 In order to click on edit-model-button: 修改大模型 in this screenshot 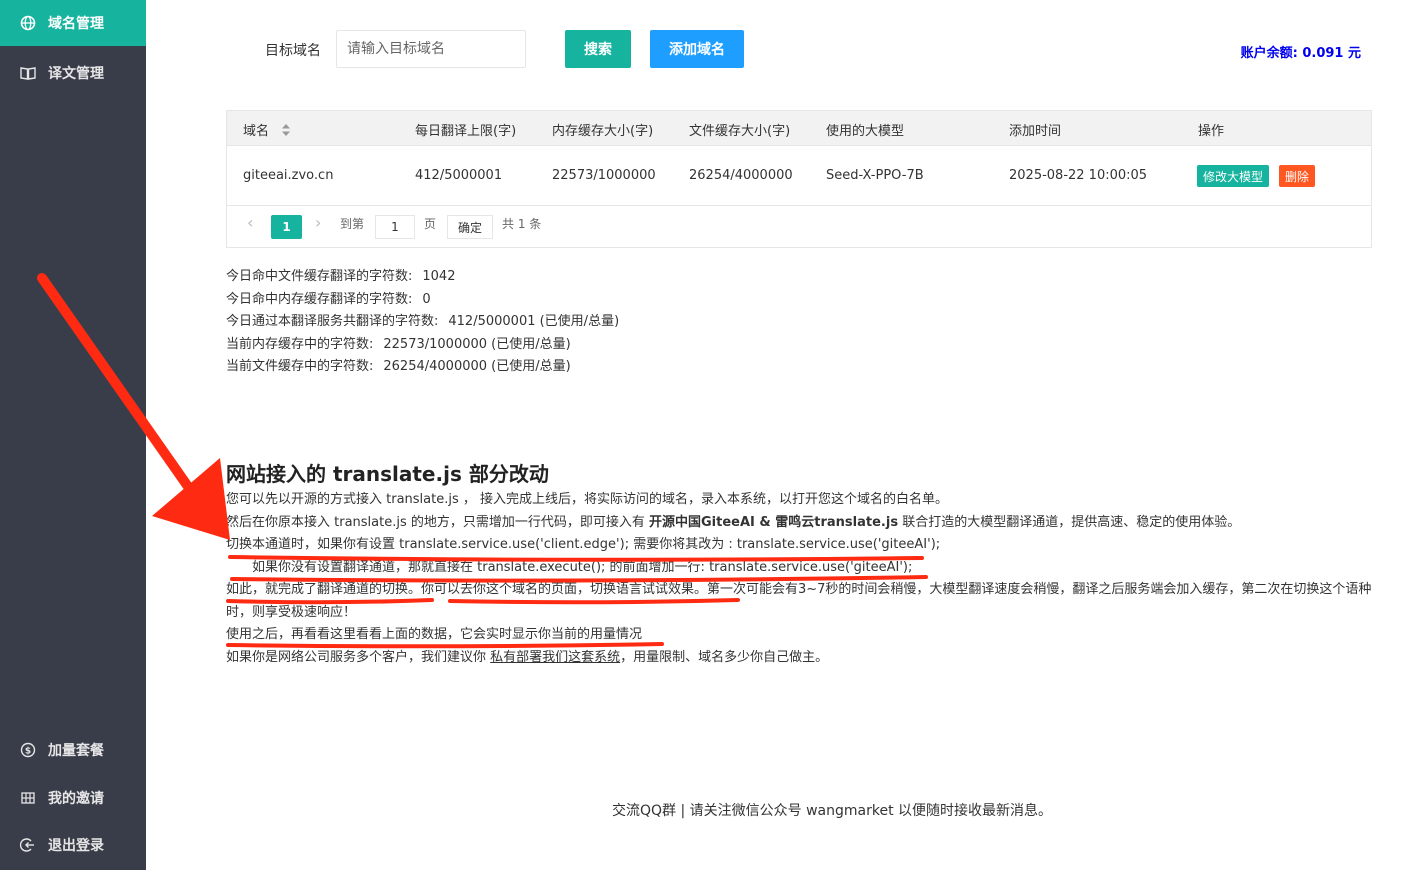, I will do `click(1233, 176)`.